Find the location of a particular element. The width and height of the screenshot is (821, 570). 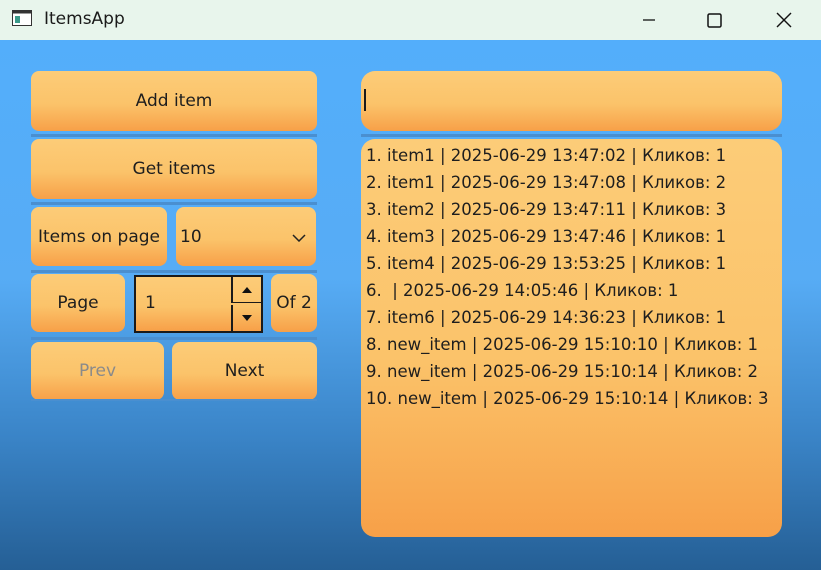

title-bar: ItemsApp is located at coordinates (410, 20).